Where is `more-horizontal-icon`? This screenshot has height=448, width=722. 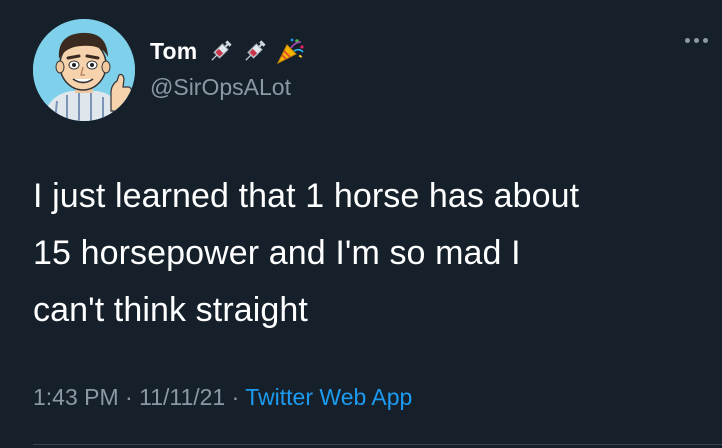
more-horizontal-icon is located at coordinates (696, 40).